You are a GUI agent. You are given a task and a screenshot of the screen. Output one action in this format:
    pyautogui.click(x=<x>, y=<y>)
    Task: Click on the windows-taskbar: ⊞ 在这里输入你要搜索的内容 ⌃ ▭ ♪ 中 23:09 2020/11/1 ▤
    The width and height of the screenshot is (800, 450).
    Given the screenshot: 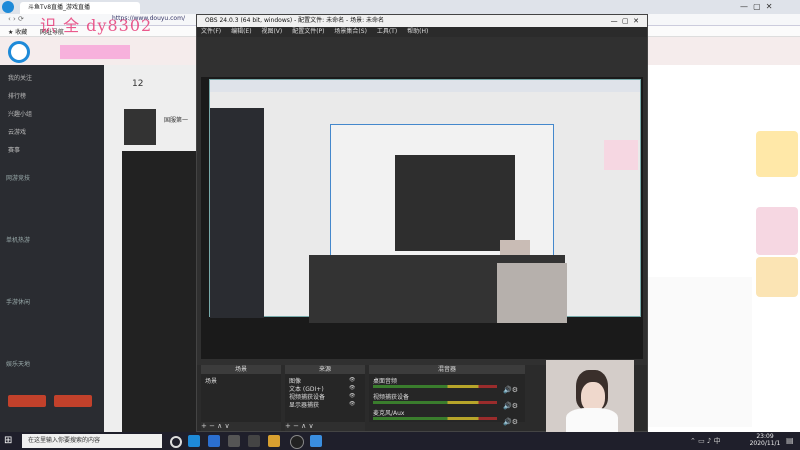 What is the action you would take?
    pyautogui.click(x=400, y=441)
    